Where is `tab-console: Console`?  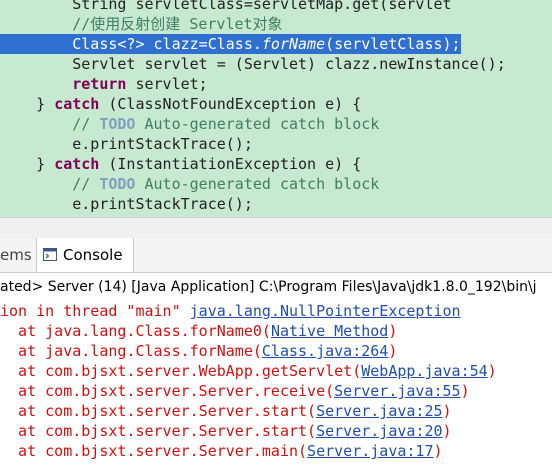
tab-console: Console is located at coordinates (85, 255).